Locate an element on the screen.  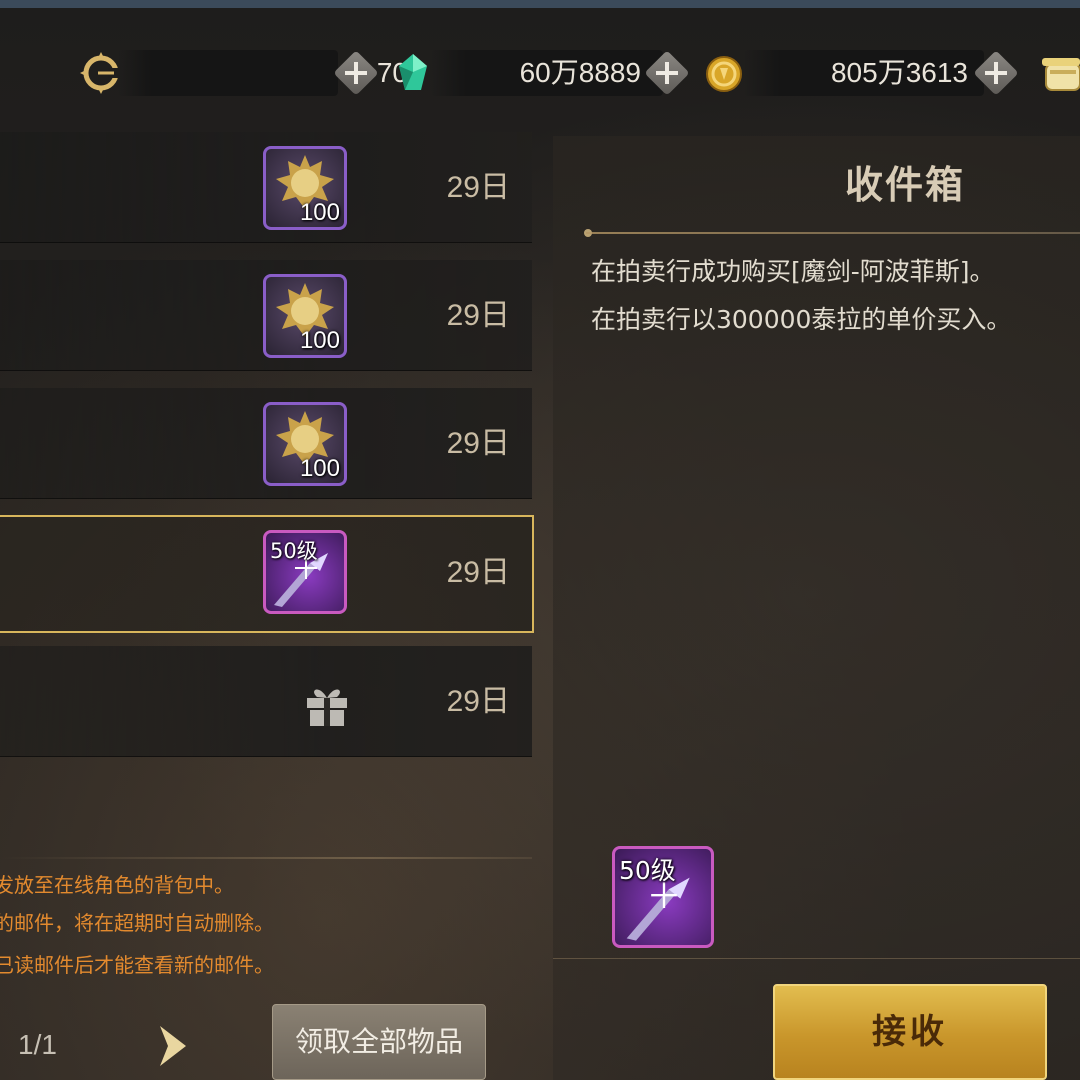
note-line: 的邮件，将在超期时自动删除。 is located at coordinates (137, 923).